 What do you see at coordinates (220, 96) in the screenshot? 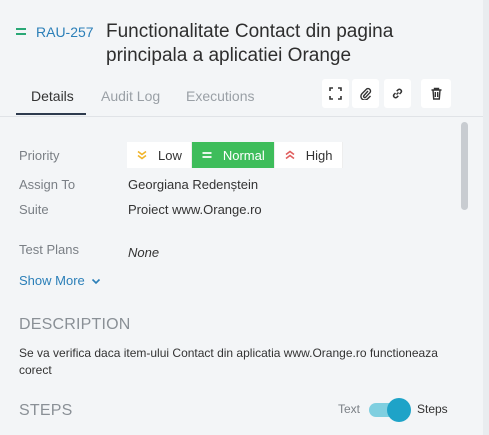
I see `tab-executions: Executions` at bounding box center [220, 96].